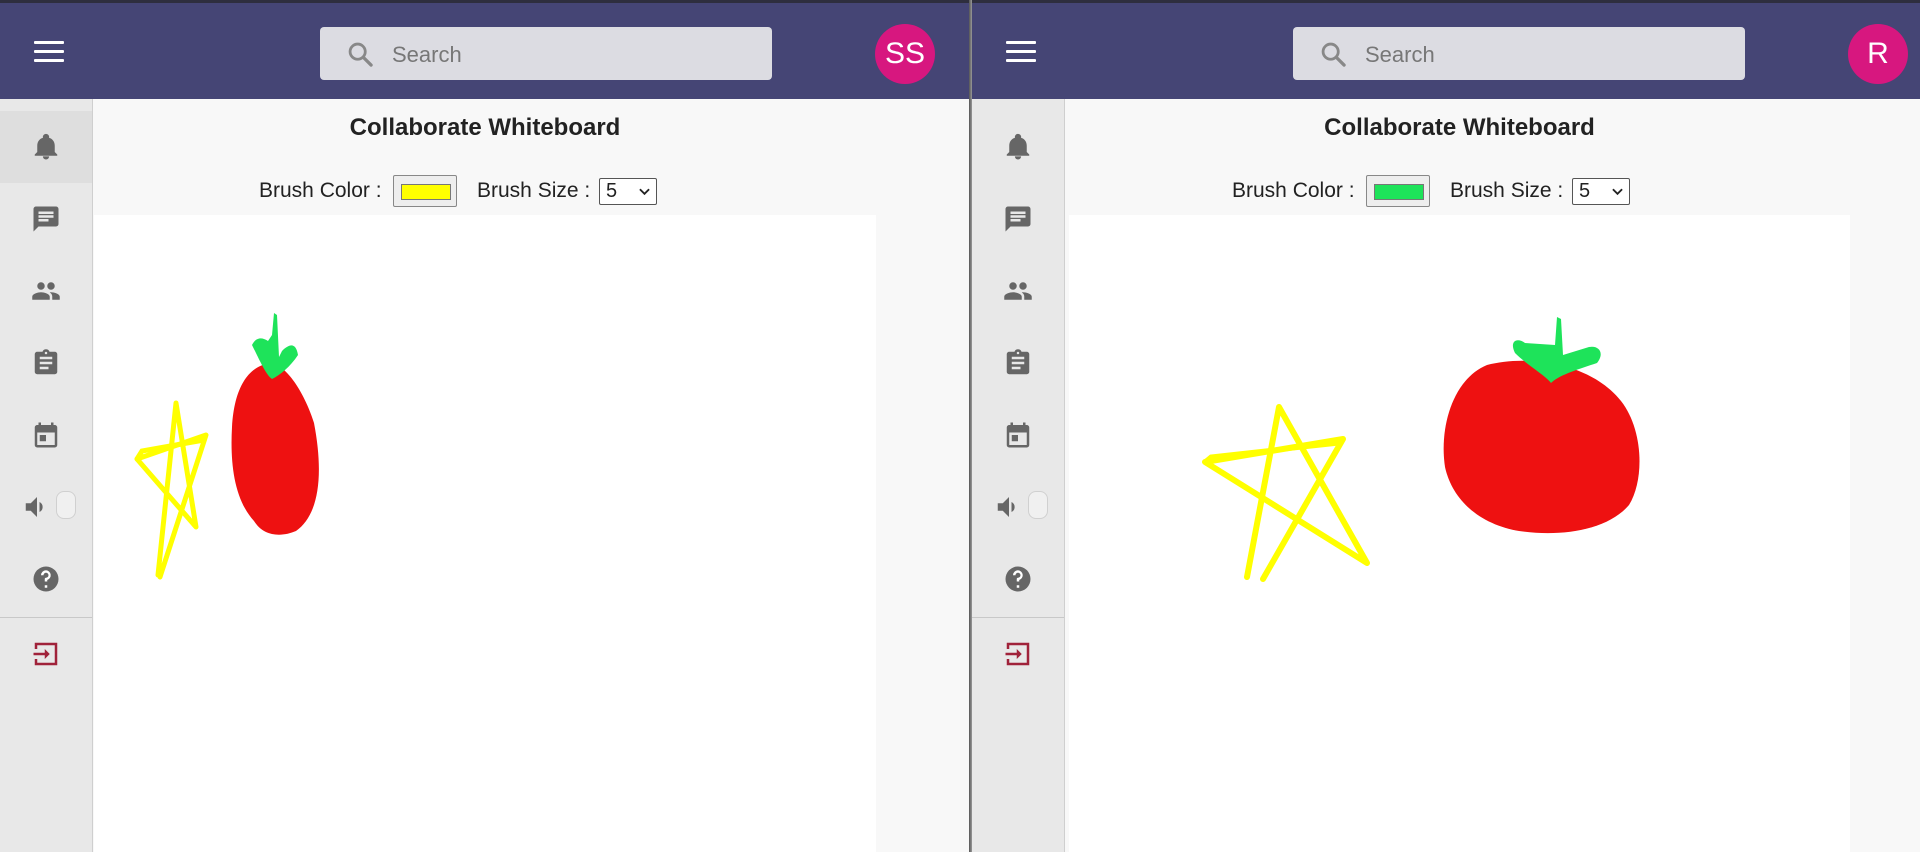 The image size is (1920, 852). Describe the element at coordinates (1878, 54) in the screenshot. I see `user-avatar: R` at that location.